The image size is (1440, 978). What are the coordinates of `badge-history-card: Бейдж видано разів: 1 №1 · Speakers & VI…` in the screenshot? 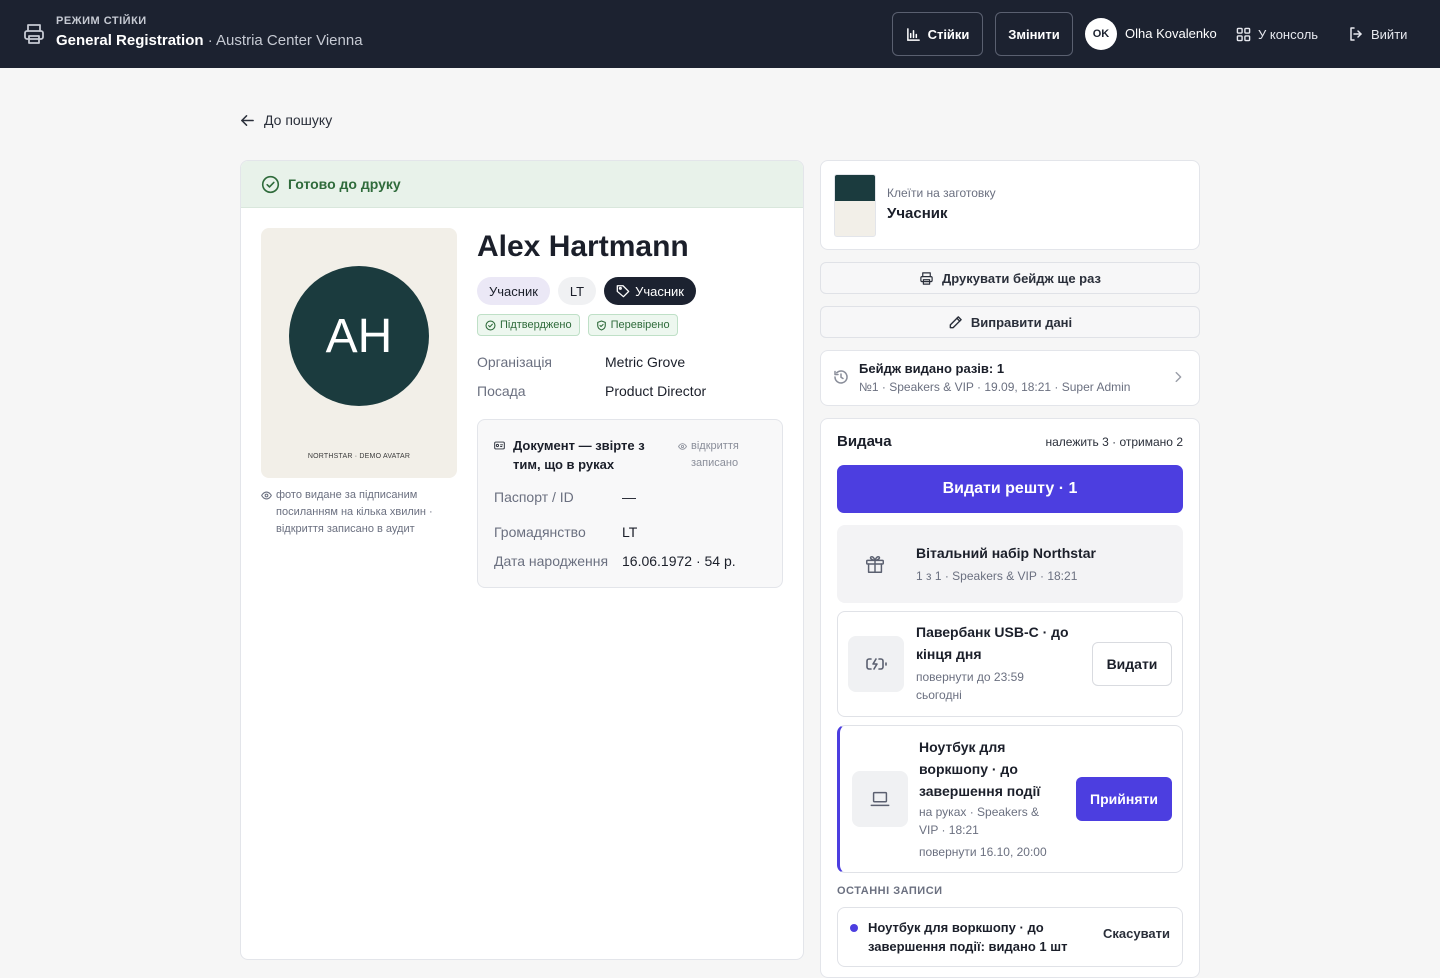 It's located at (1010, 378).